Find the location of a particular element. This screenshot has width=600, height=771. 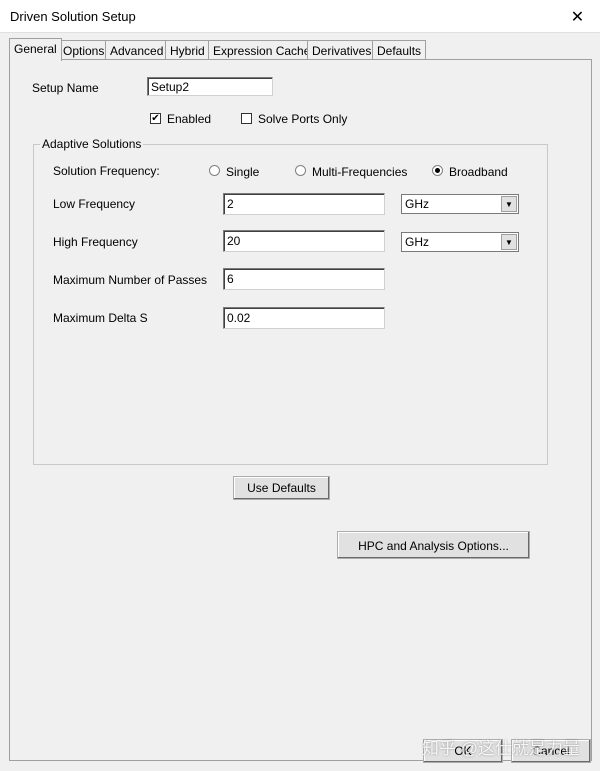

tab-hybrid: Hybrid is located at coordinates (187, 50).